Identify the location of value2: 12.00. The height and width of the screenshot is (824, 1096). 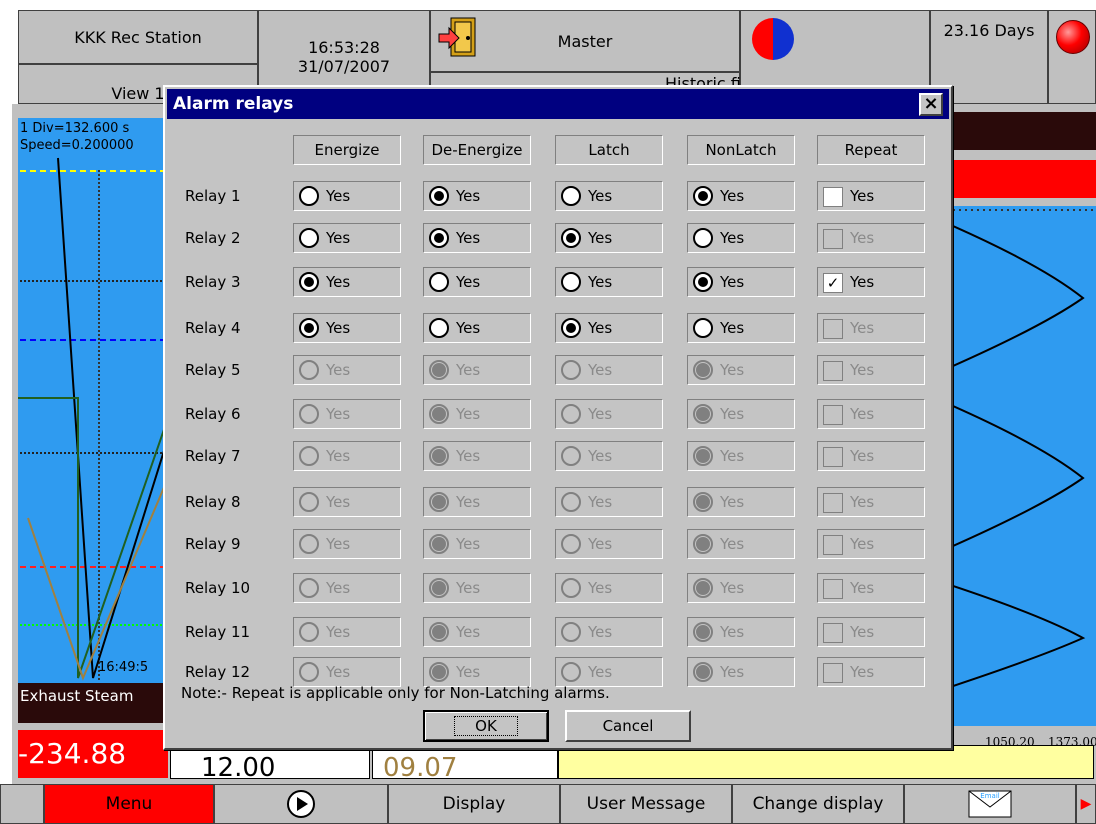
(238, 766).